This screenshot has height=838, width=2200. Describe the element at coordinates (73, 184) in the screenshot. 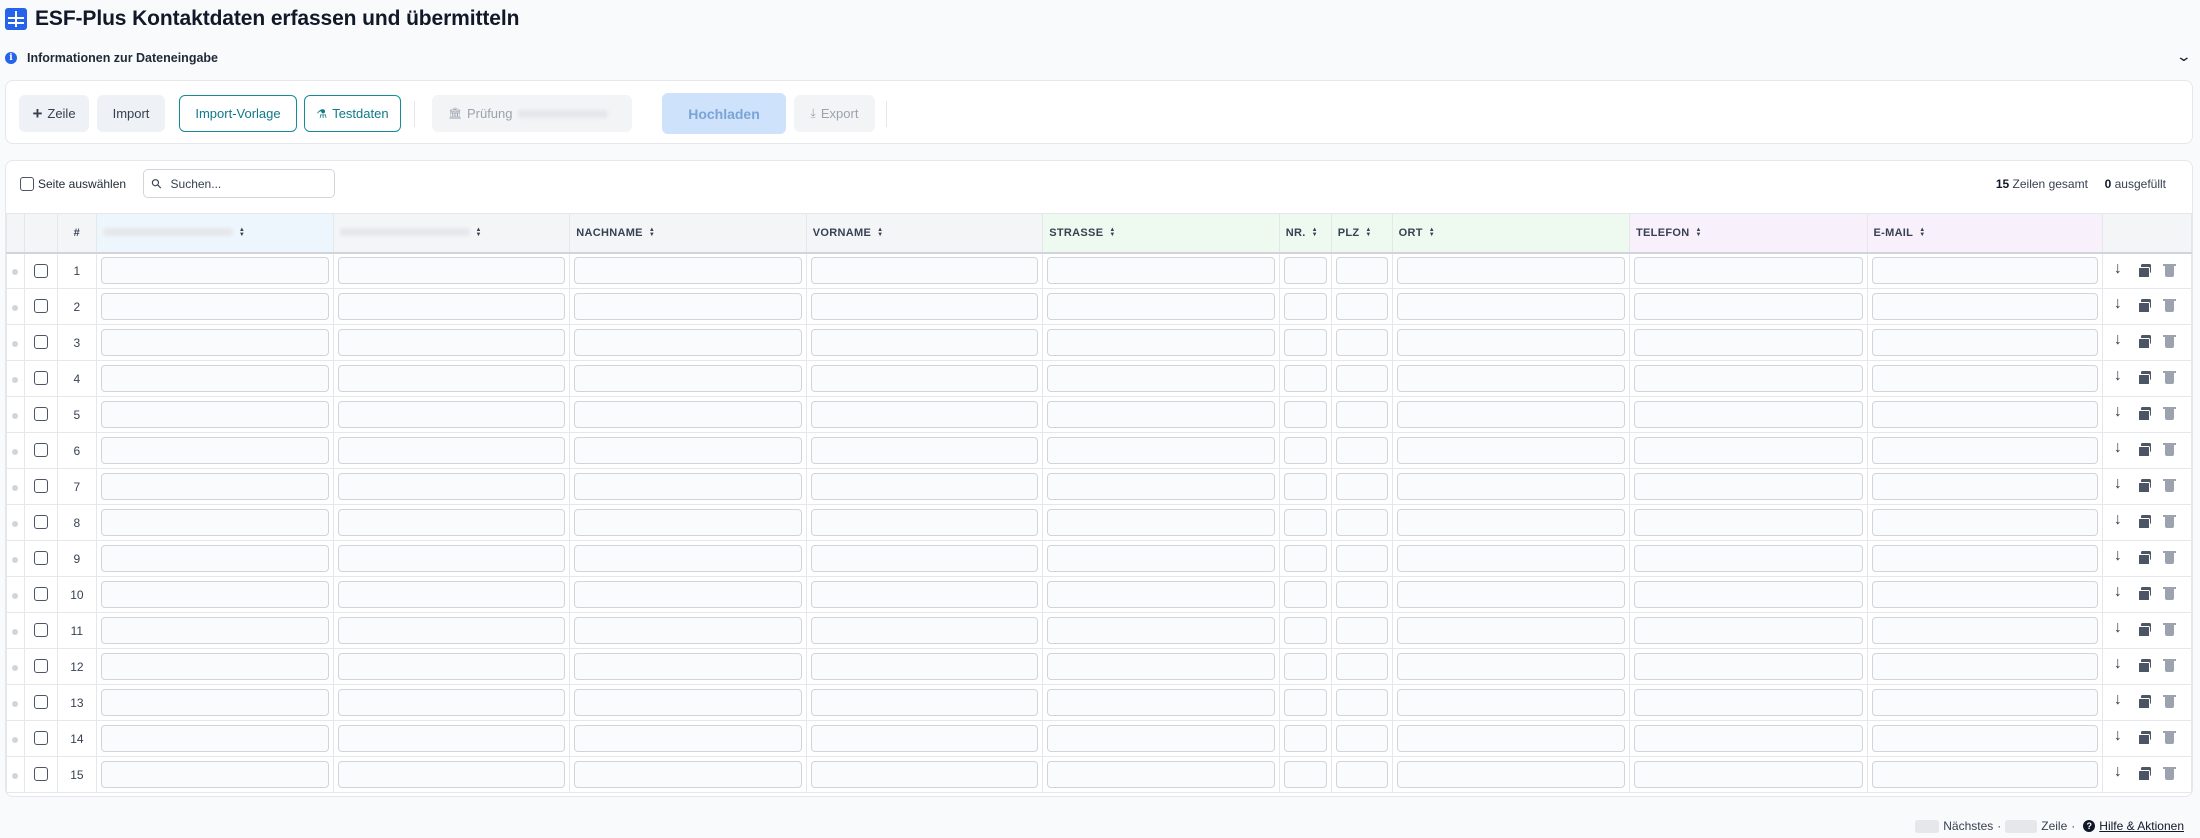

I see `select-page-checkbox: Seite auswählen` at that location.